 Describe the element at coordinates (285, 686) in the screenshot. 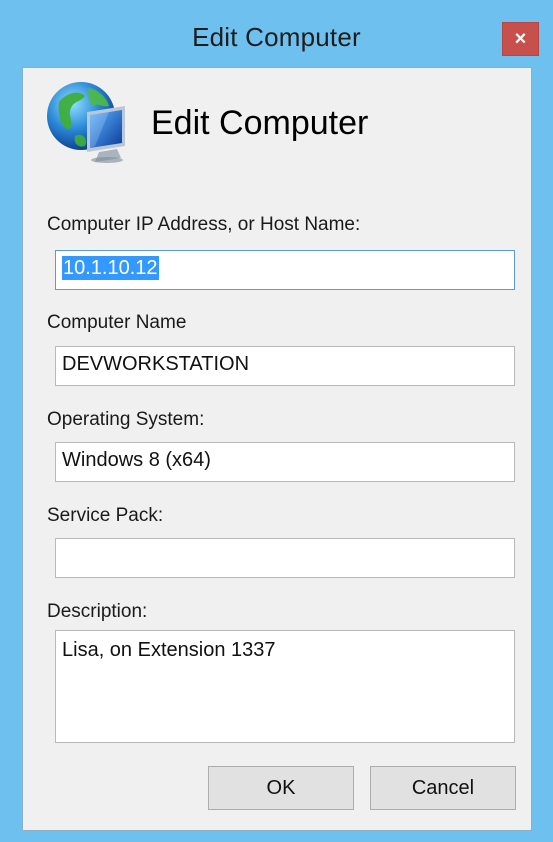

I see `description-textarea: Lisa, on Extension 1337` at that location.